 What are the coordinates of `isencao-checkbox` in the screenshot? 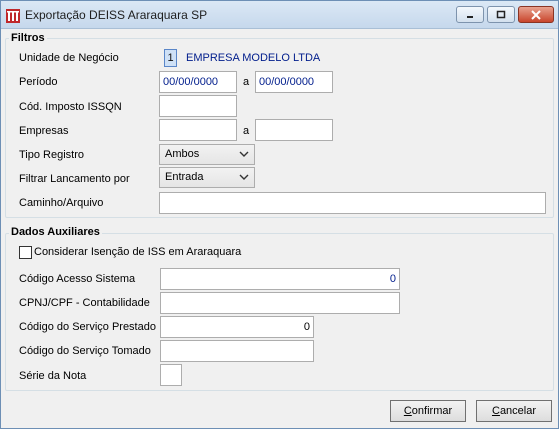 It's located at (25, 252).